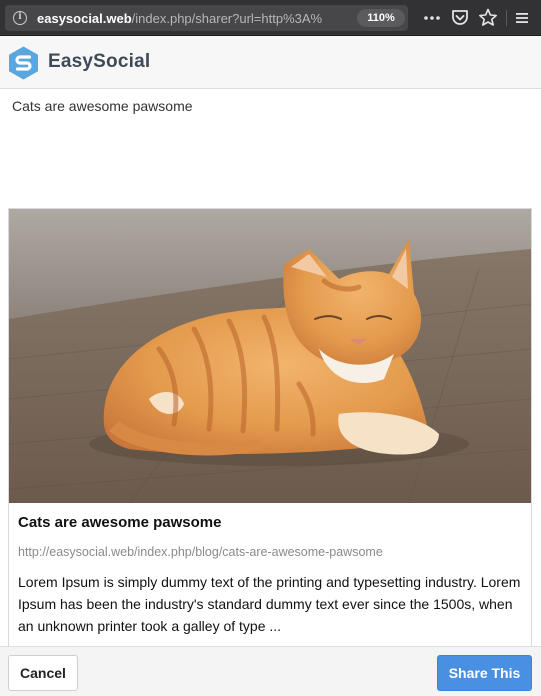 This screenshot has width=541, height=696. I want to click on toolbar-divider, so click(506, 18).